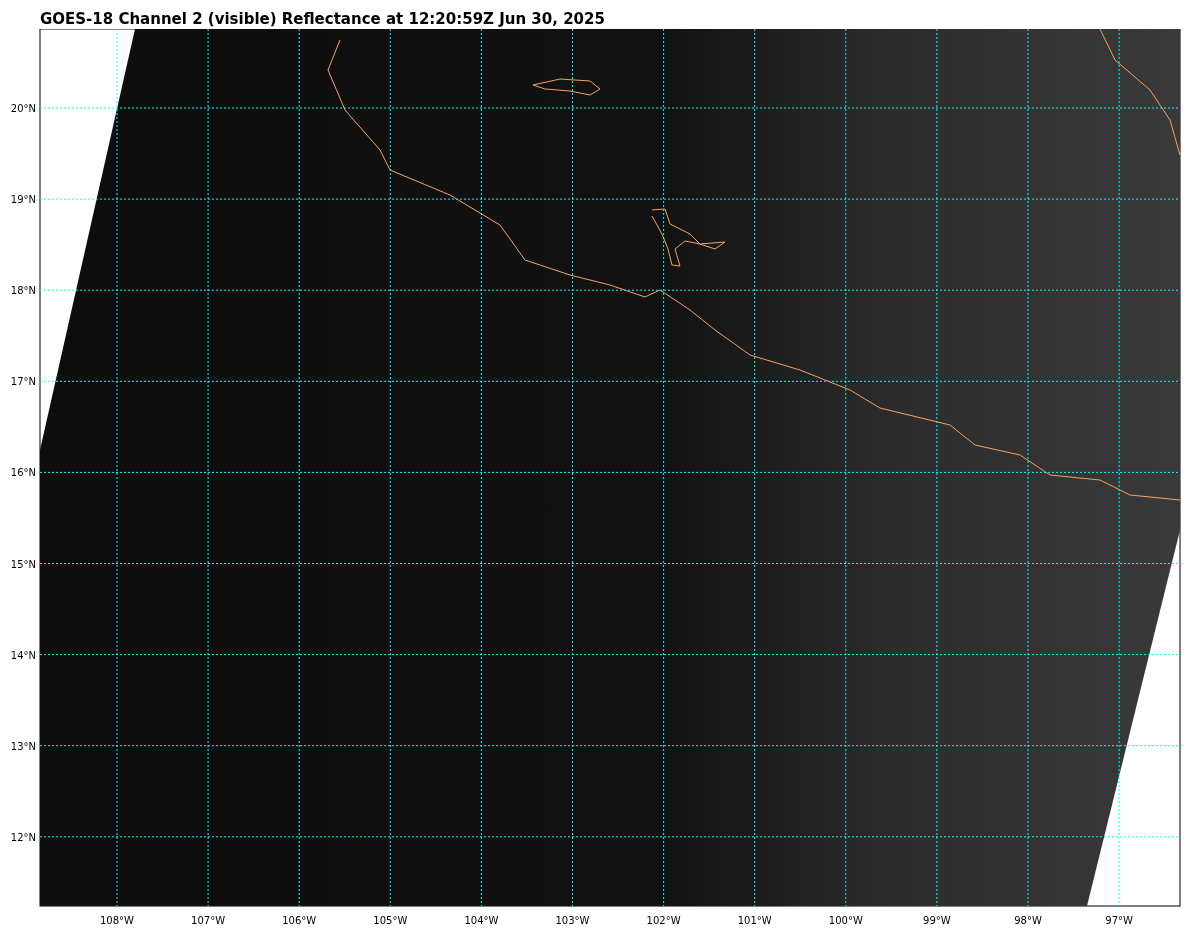  What do you see at coordinates (23, 382) in the screenshot?
I see `latitude-label: 17°N` at bounding box center [23, 382].